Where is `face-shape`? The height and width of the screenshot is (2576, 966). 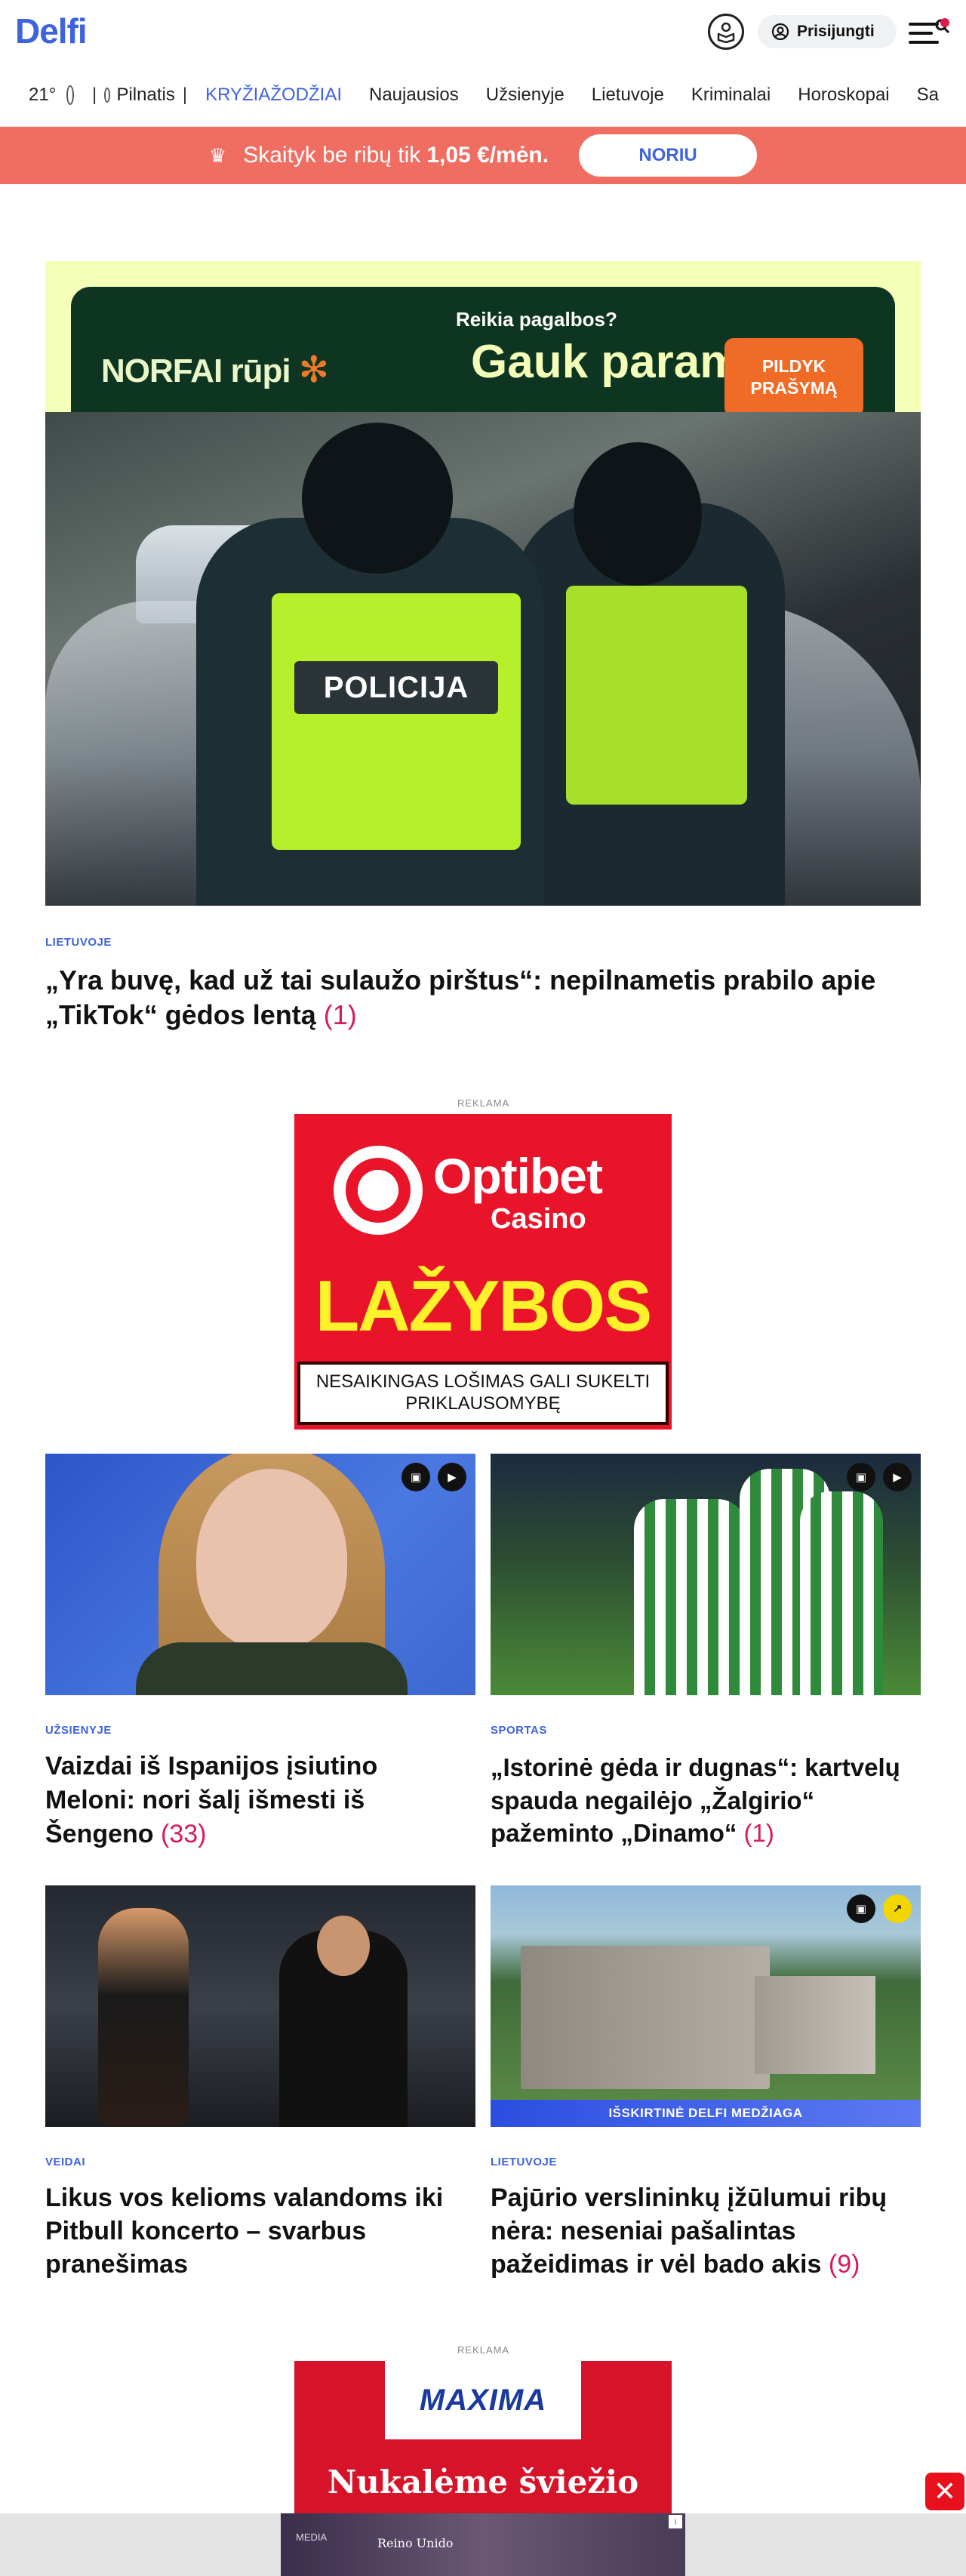
face-shape is located at coordinates (271, 1559).